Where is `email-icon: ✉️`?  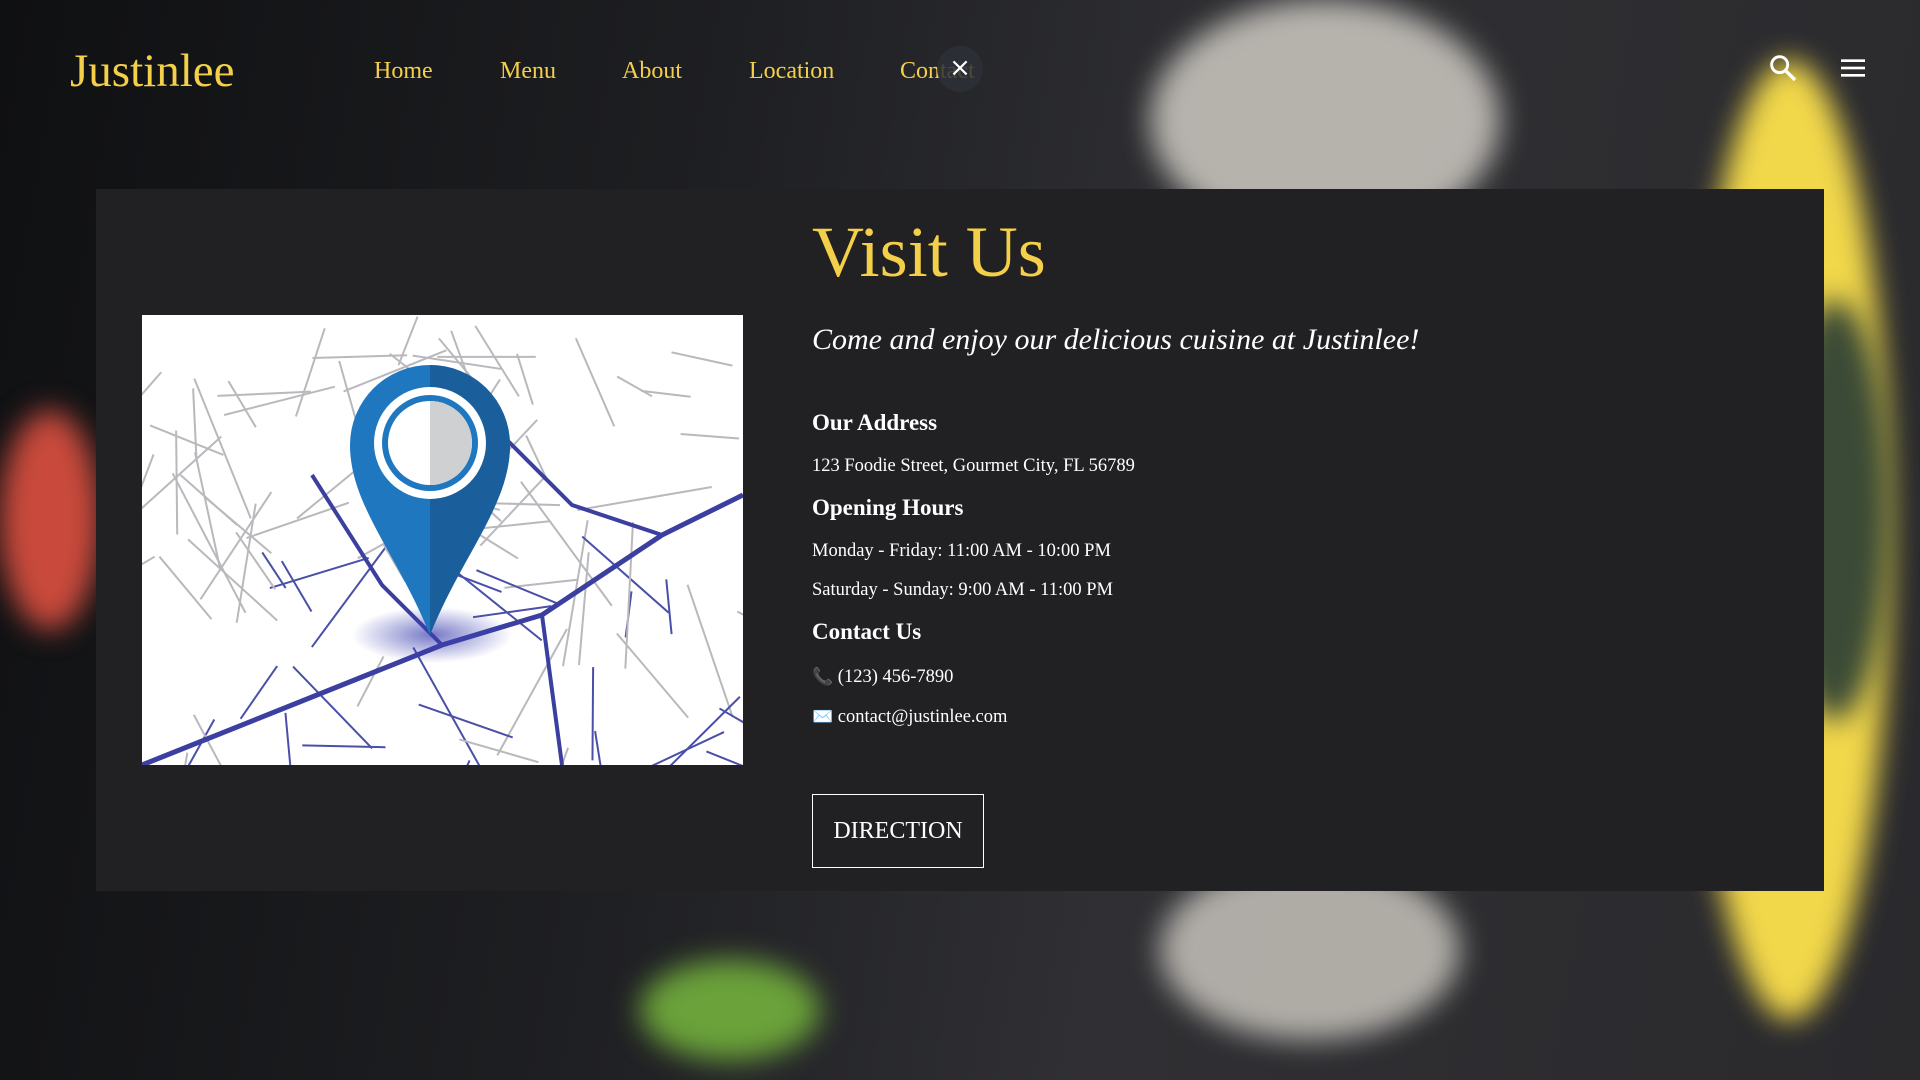
email-icon: ✉️ is located at coordinates (823, 716).